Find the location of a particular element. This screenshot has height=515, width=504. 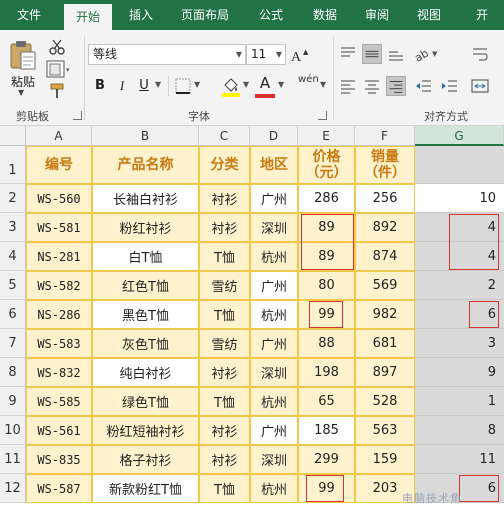

cell-category: 雪纺 is located at coordinates (224, 285).